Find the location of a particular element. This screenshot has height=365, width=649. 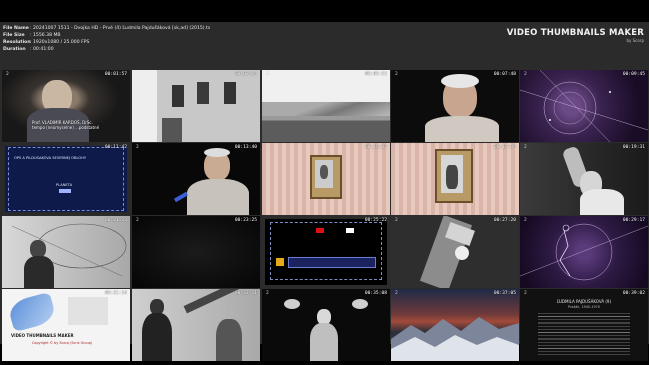

ship-icon is located at coordinates (65, 191).